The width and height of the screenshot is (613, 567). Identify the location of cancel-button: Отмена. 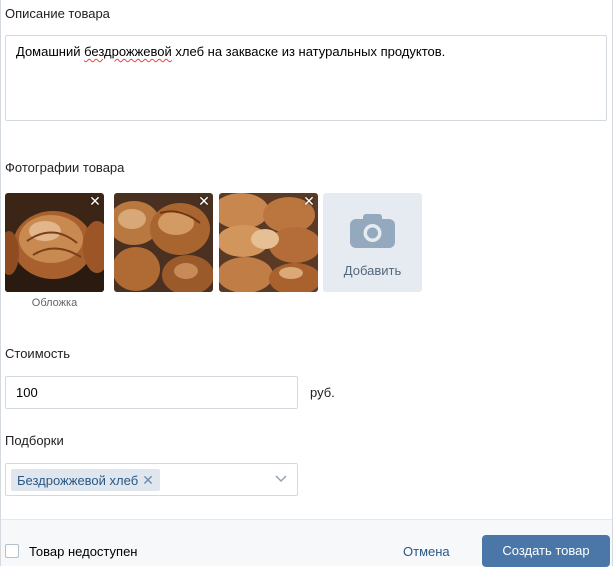
(426, 551).